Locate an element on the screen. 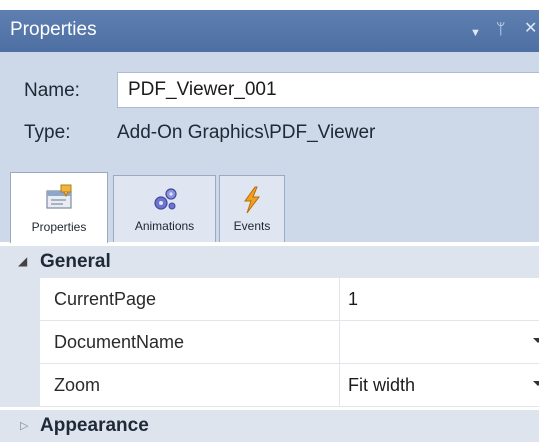  events-icon is located at coordinates (252, 200).